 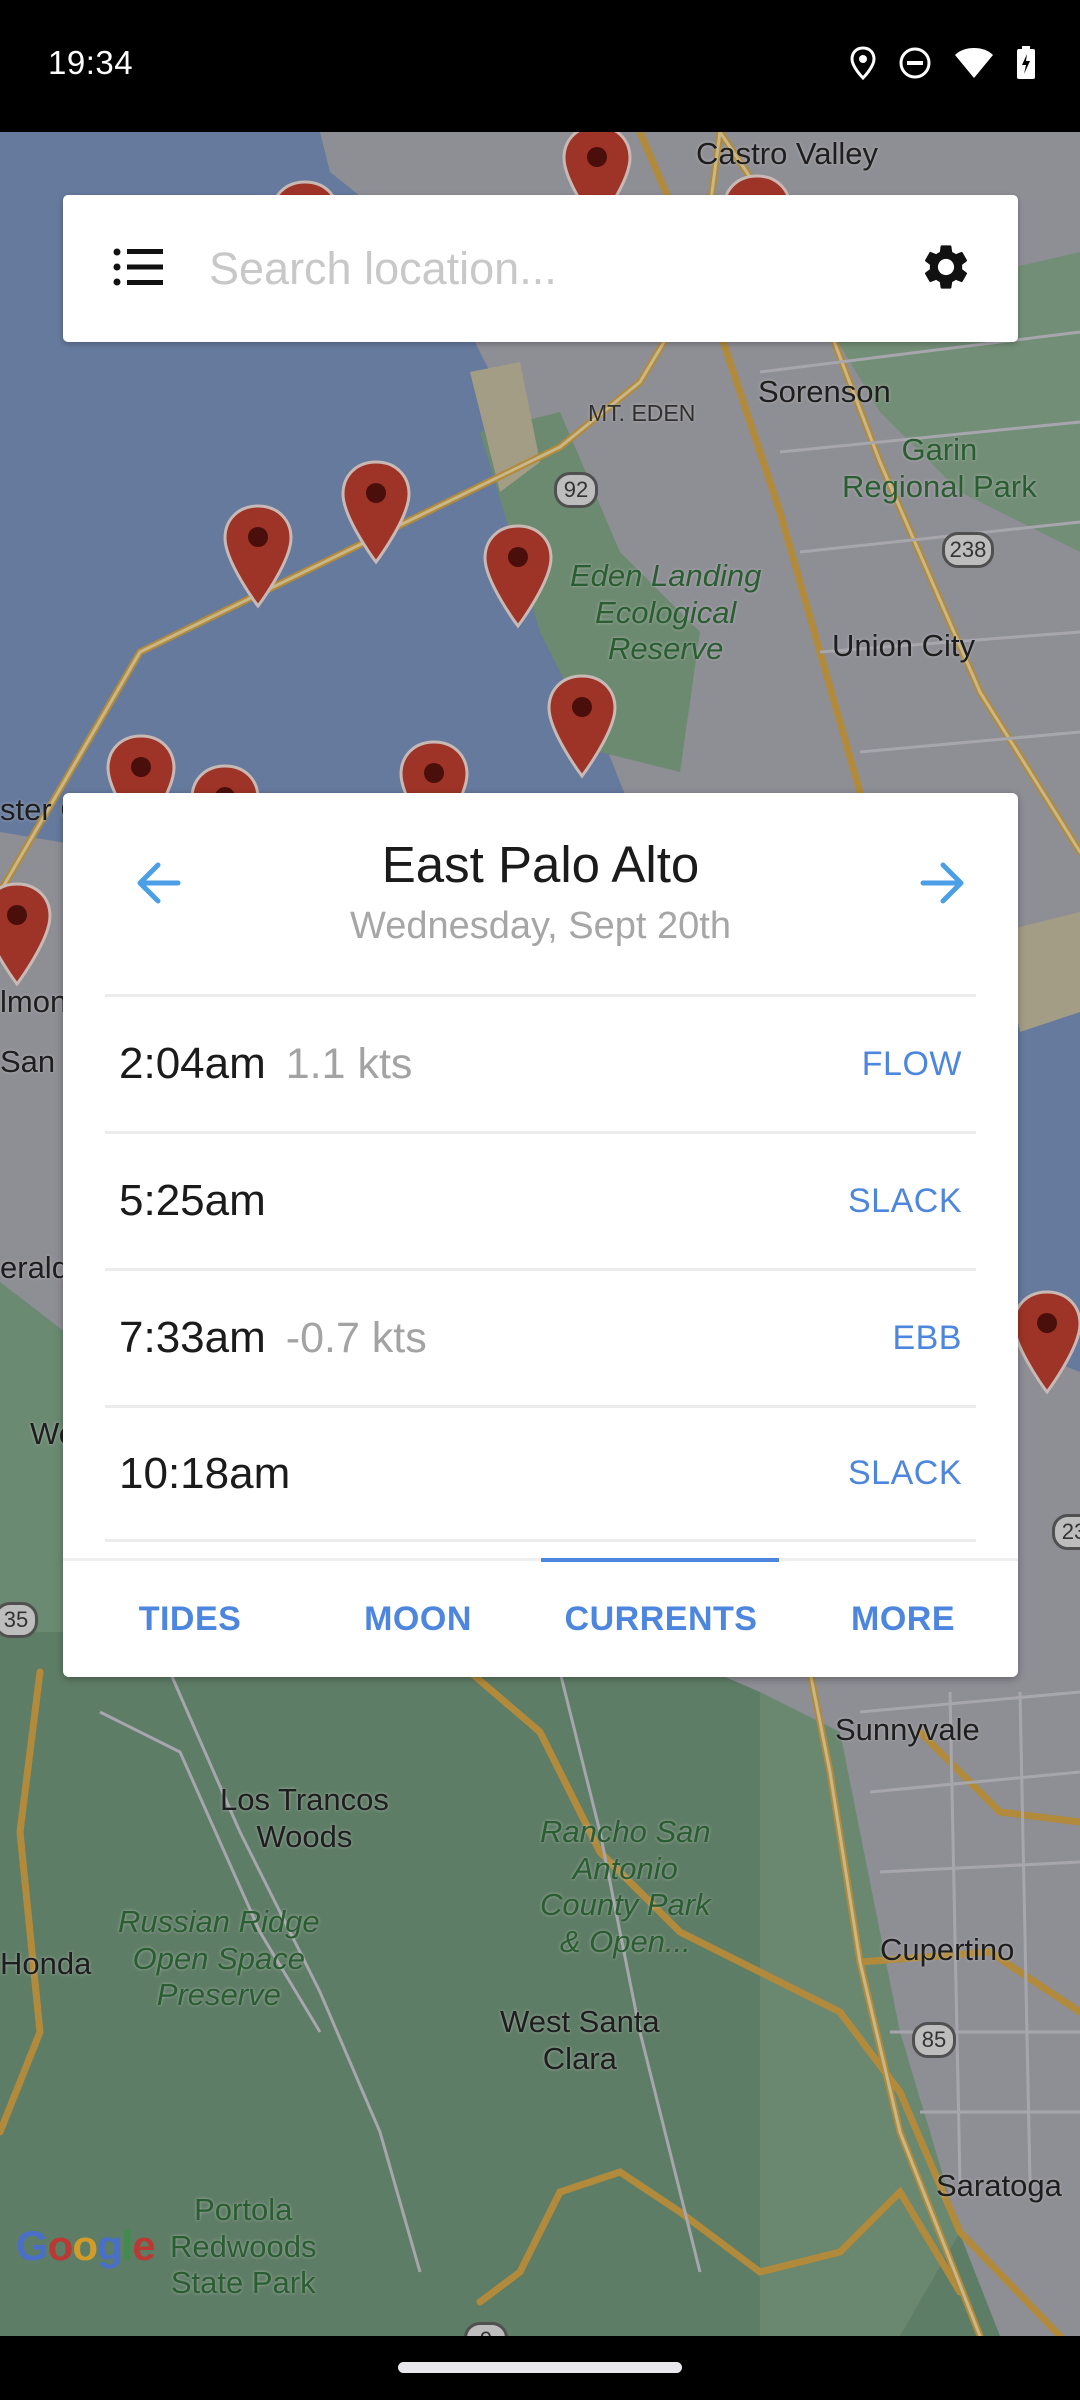 I want to click on tab-tides: TIDES, so click(x=190, y=1619).